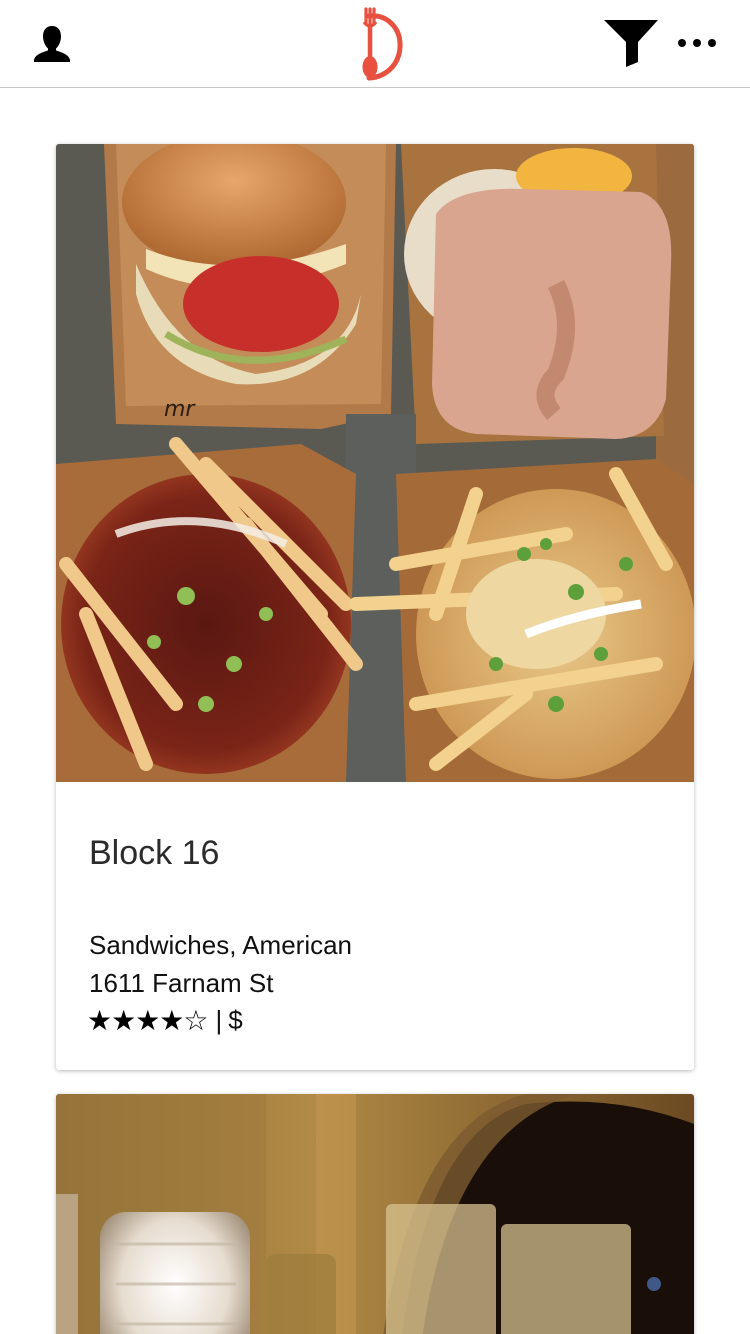  What do you see at coordinates (382, 44) in the screenshot?
I see `fork-spoon-d-logo-icon` at bounding box center [382, 44].